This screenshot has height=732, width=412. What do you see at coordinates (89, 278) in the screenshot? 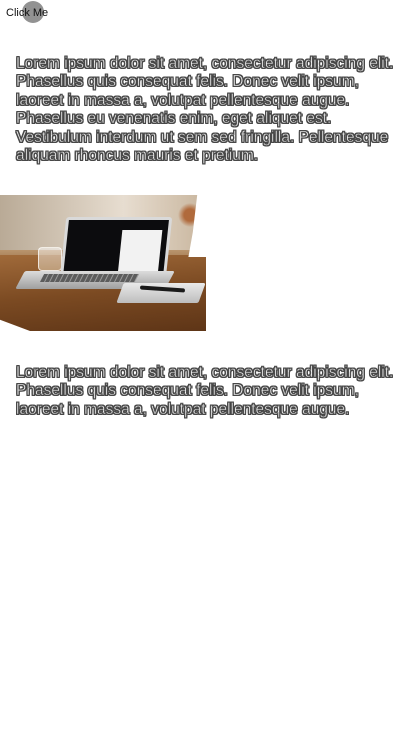
I see `laptop-keyboard` at bounding box center [89, 278].